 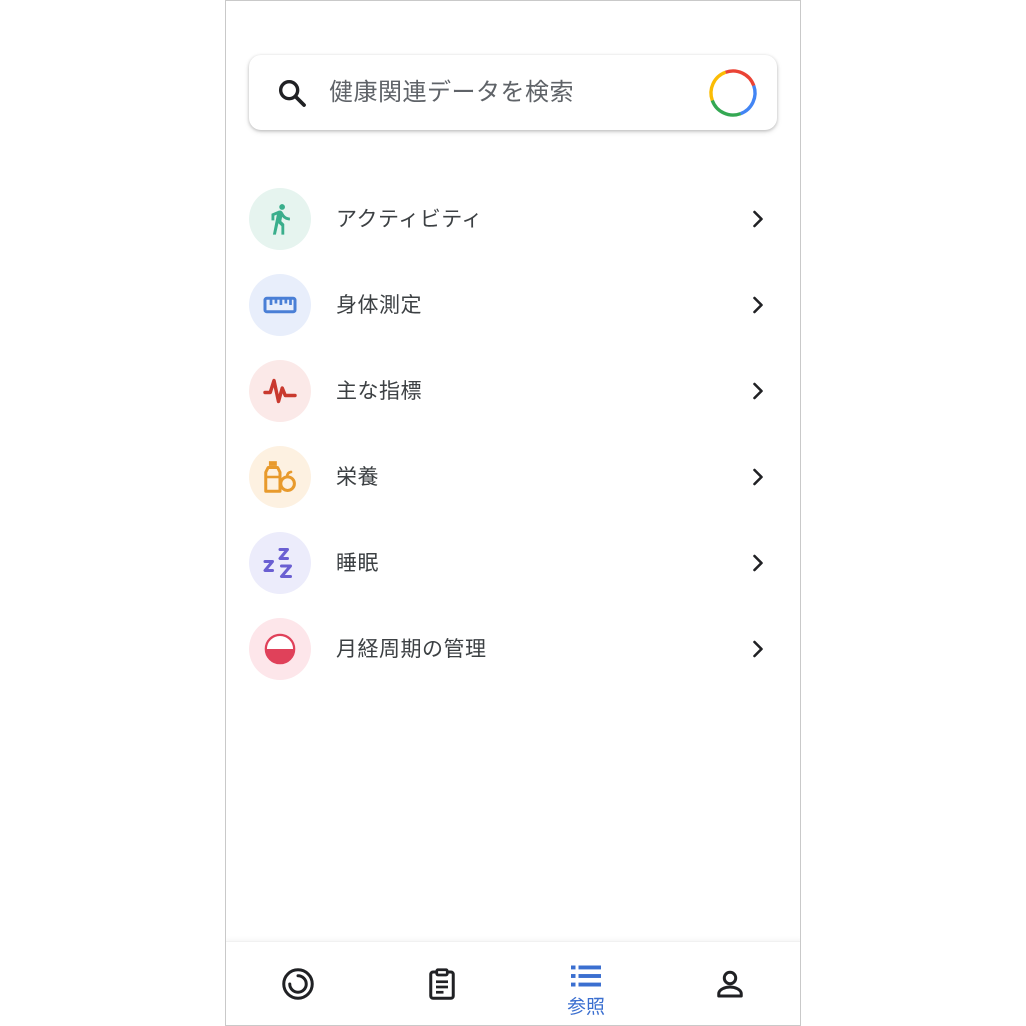 What do you see at coordinates (513, 218) in the screenshot?
I see `category-item-activity: アクティビティ` at bounding box center [513, 218].